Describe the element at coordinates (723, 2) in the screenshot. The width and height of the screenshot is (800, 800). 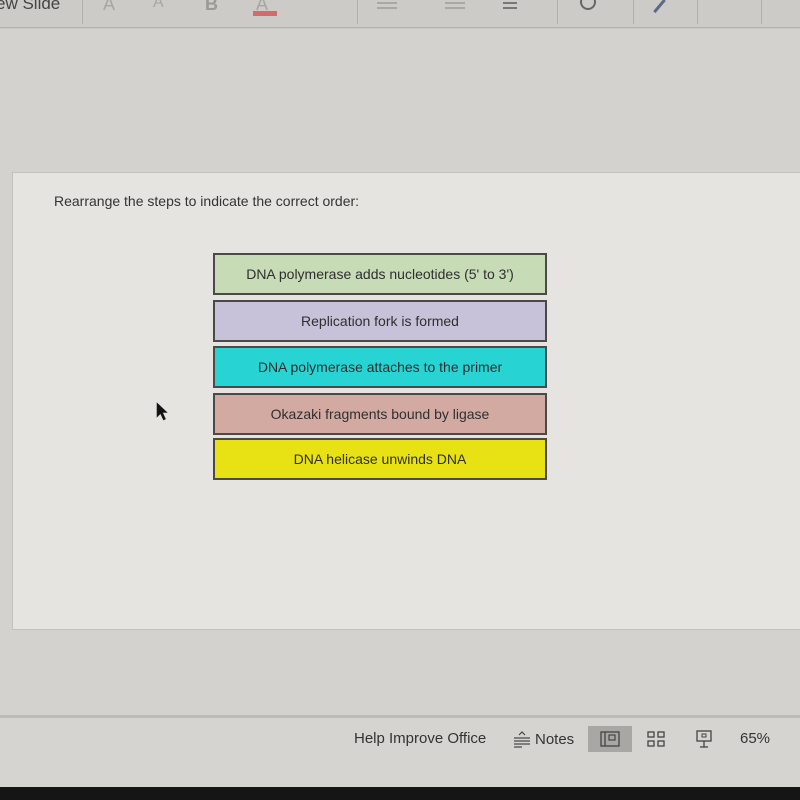
I see `more-options-button: •••` at that location.